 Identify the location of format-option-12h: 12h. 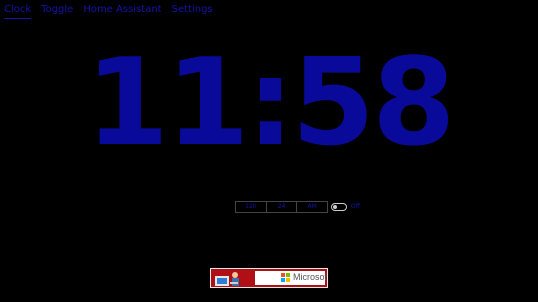
(251, 207).